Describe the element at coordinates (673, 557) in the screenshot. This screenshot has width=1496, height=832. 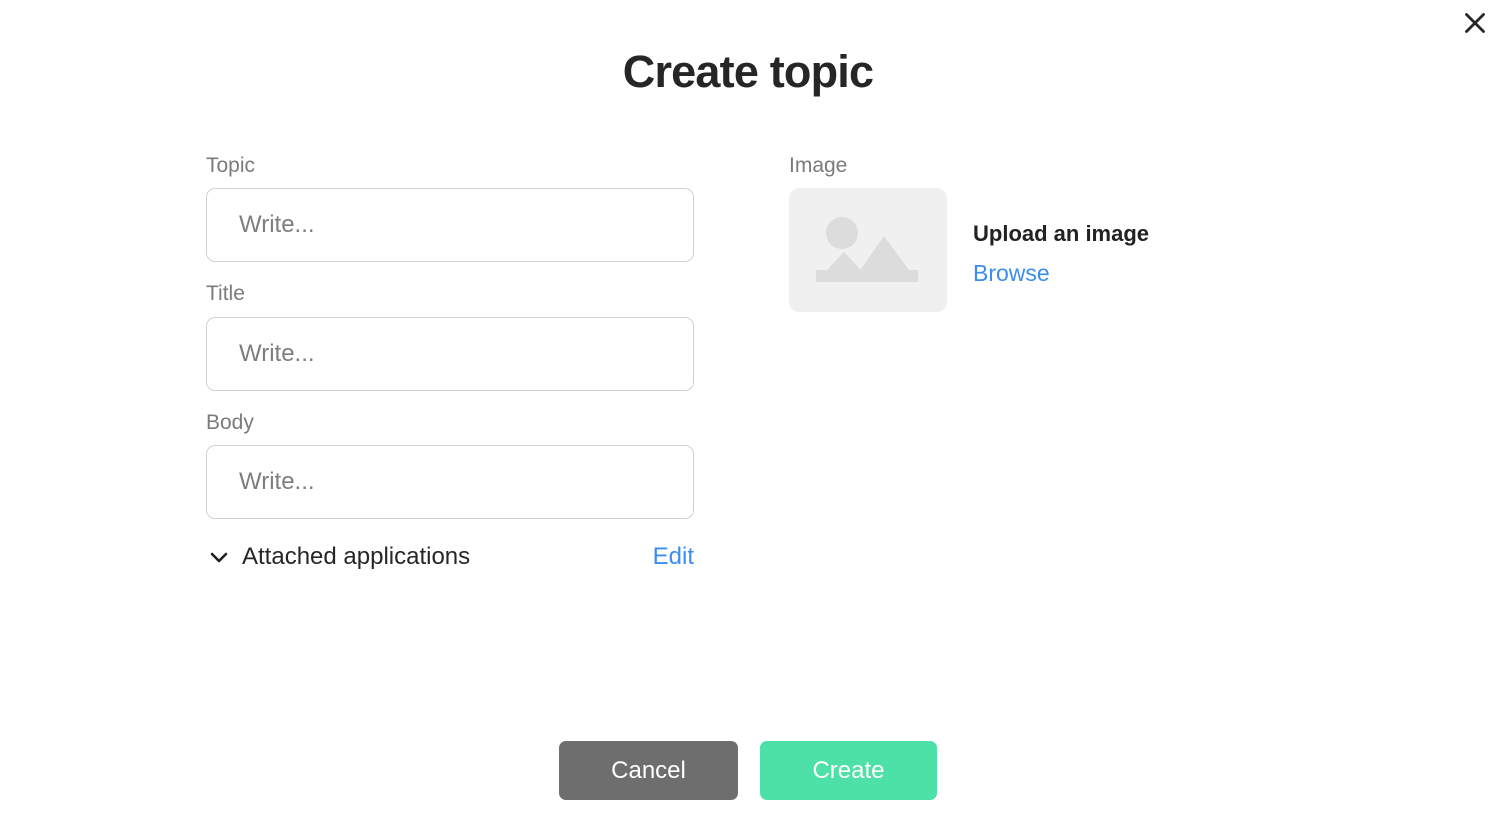
I see `edit-attached-applications-link: Edit` at that location.